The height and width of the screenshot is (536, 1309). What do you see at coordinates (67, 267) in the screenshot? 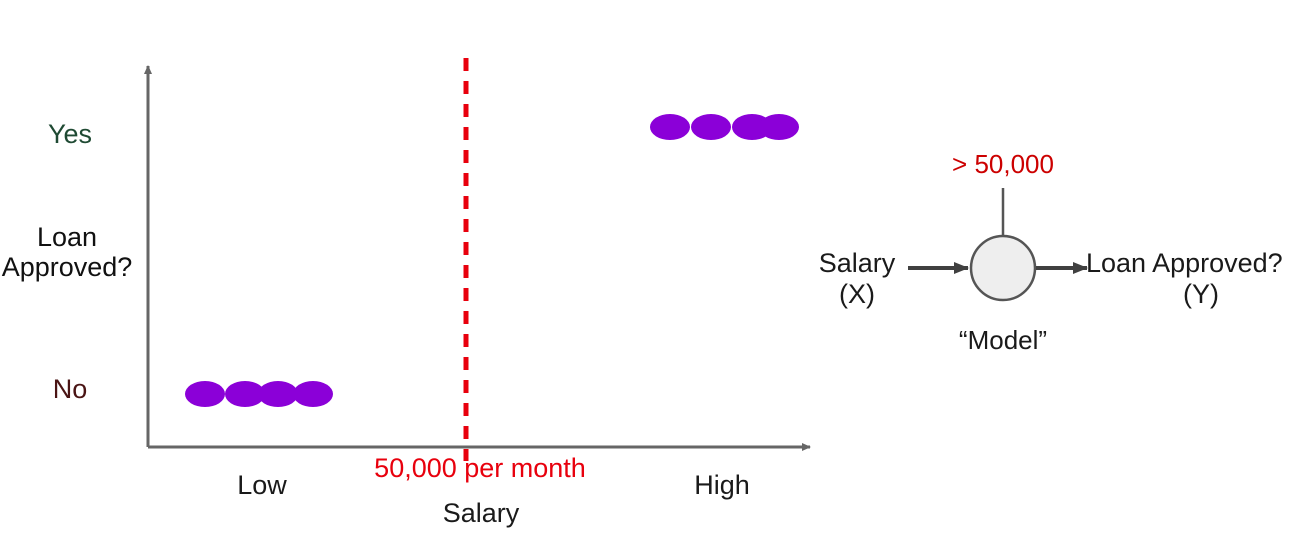
I see `y-axis-label-line2: Approved?` at bounding box center [67, 267].